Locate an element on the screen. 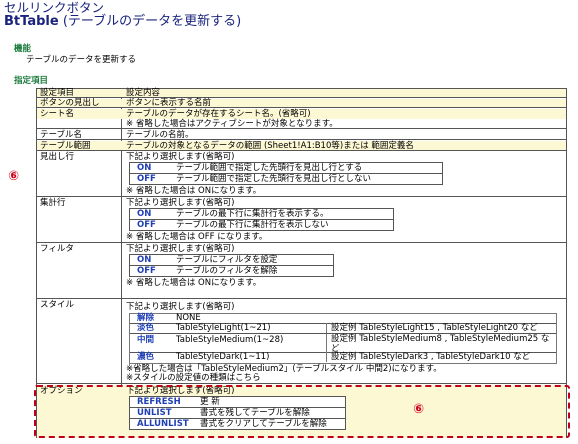 This screenshot has width=578, height=444. marker-right: ⑥ is located at coordinates (419, 409).